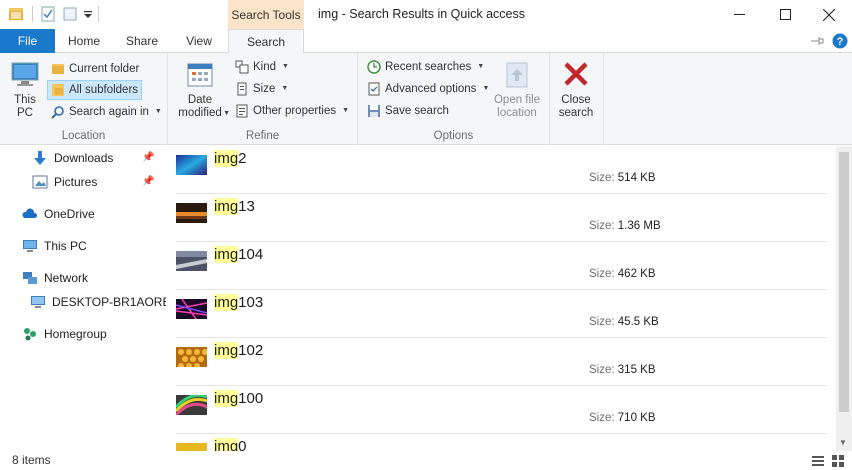 The width and height of the screenshot is (852, 470). I want to click on save-search-button: Save search, so click(408, 111).